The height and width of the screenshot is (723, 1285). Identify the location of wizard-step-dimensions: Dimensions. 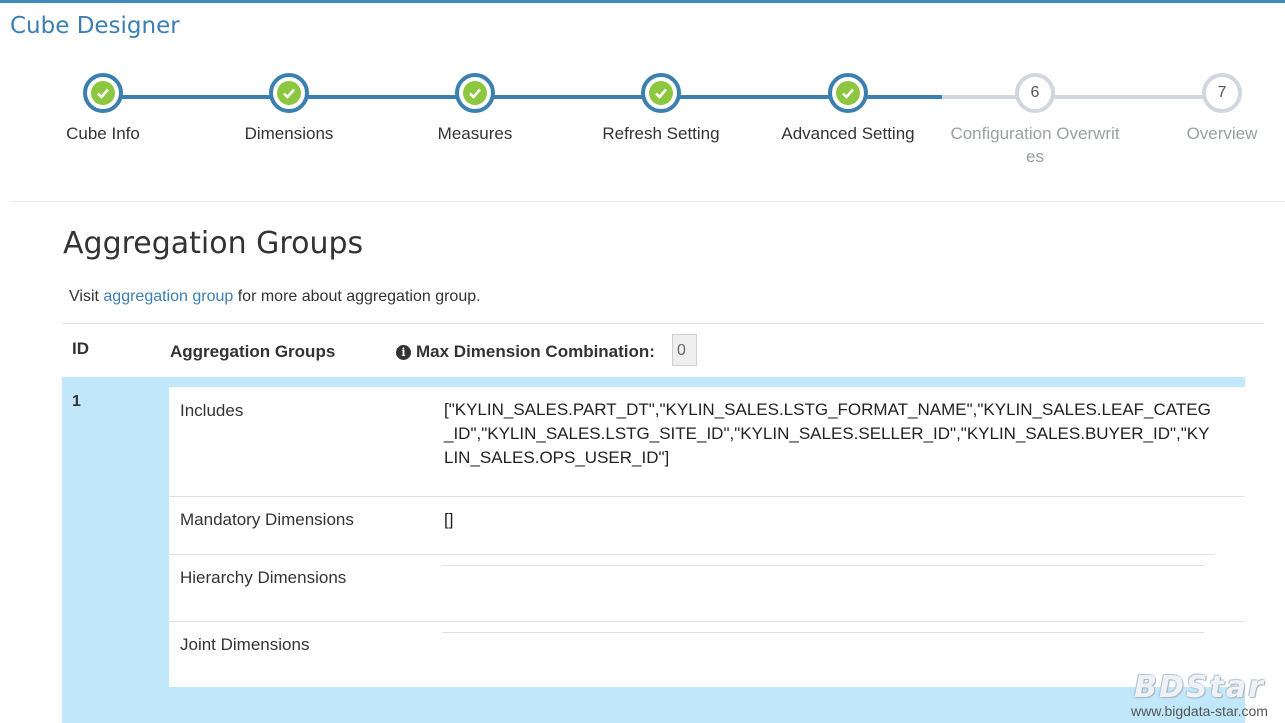
(289, 107).